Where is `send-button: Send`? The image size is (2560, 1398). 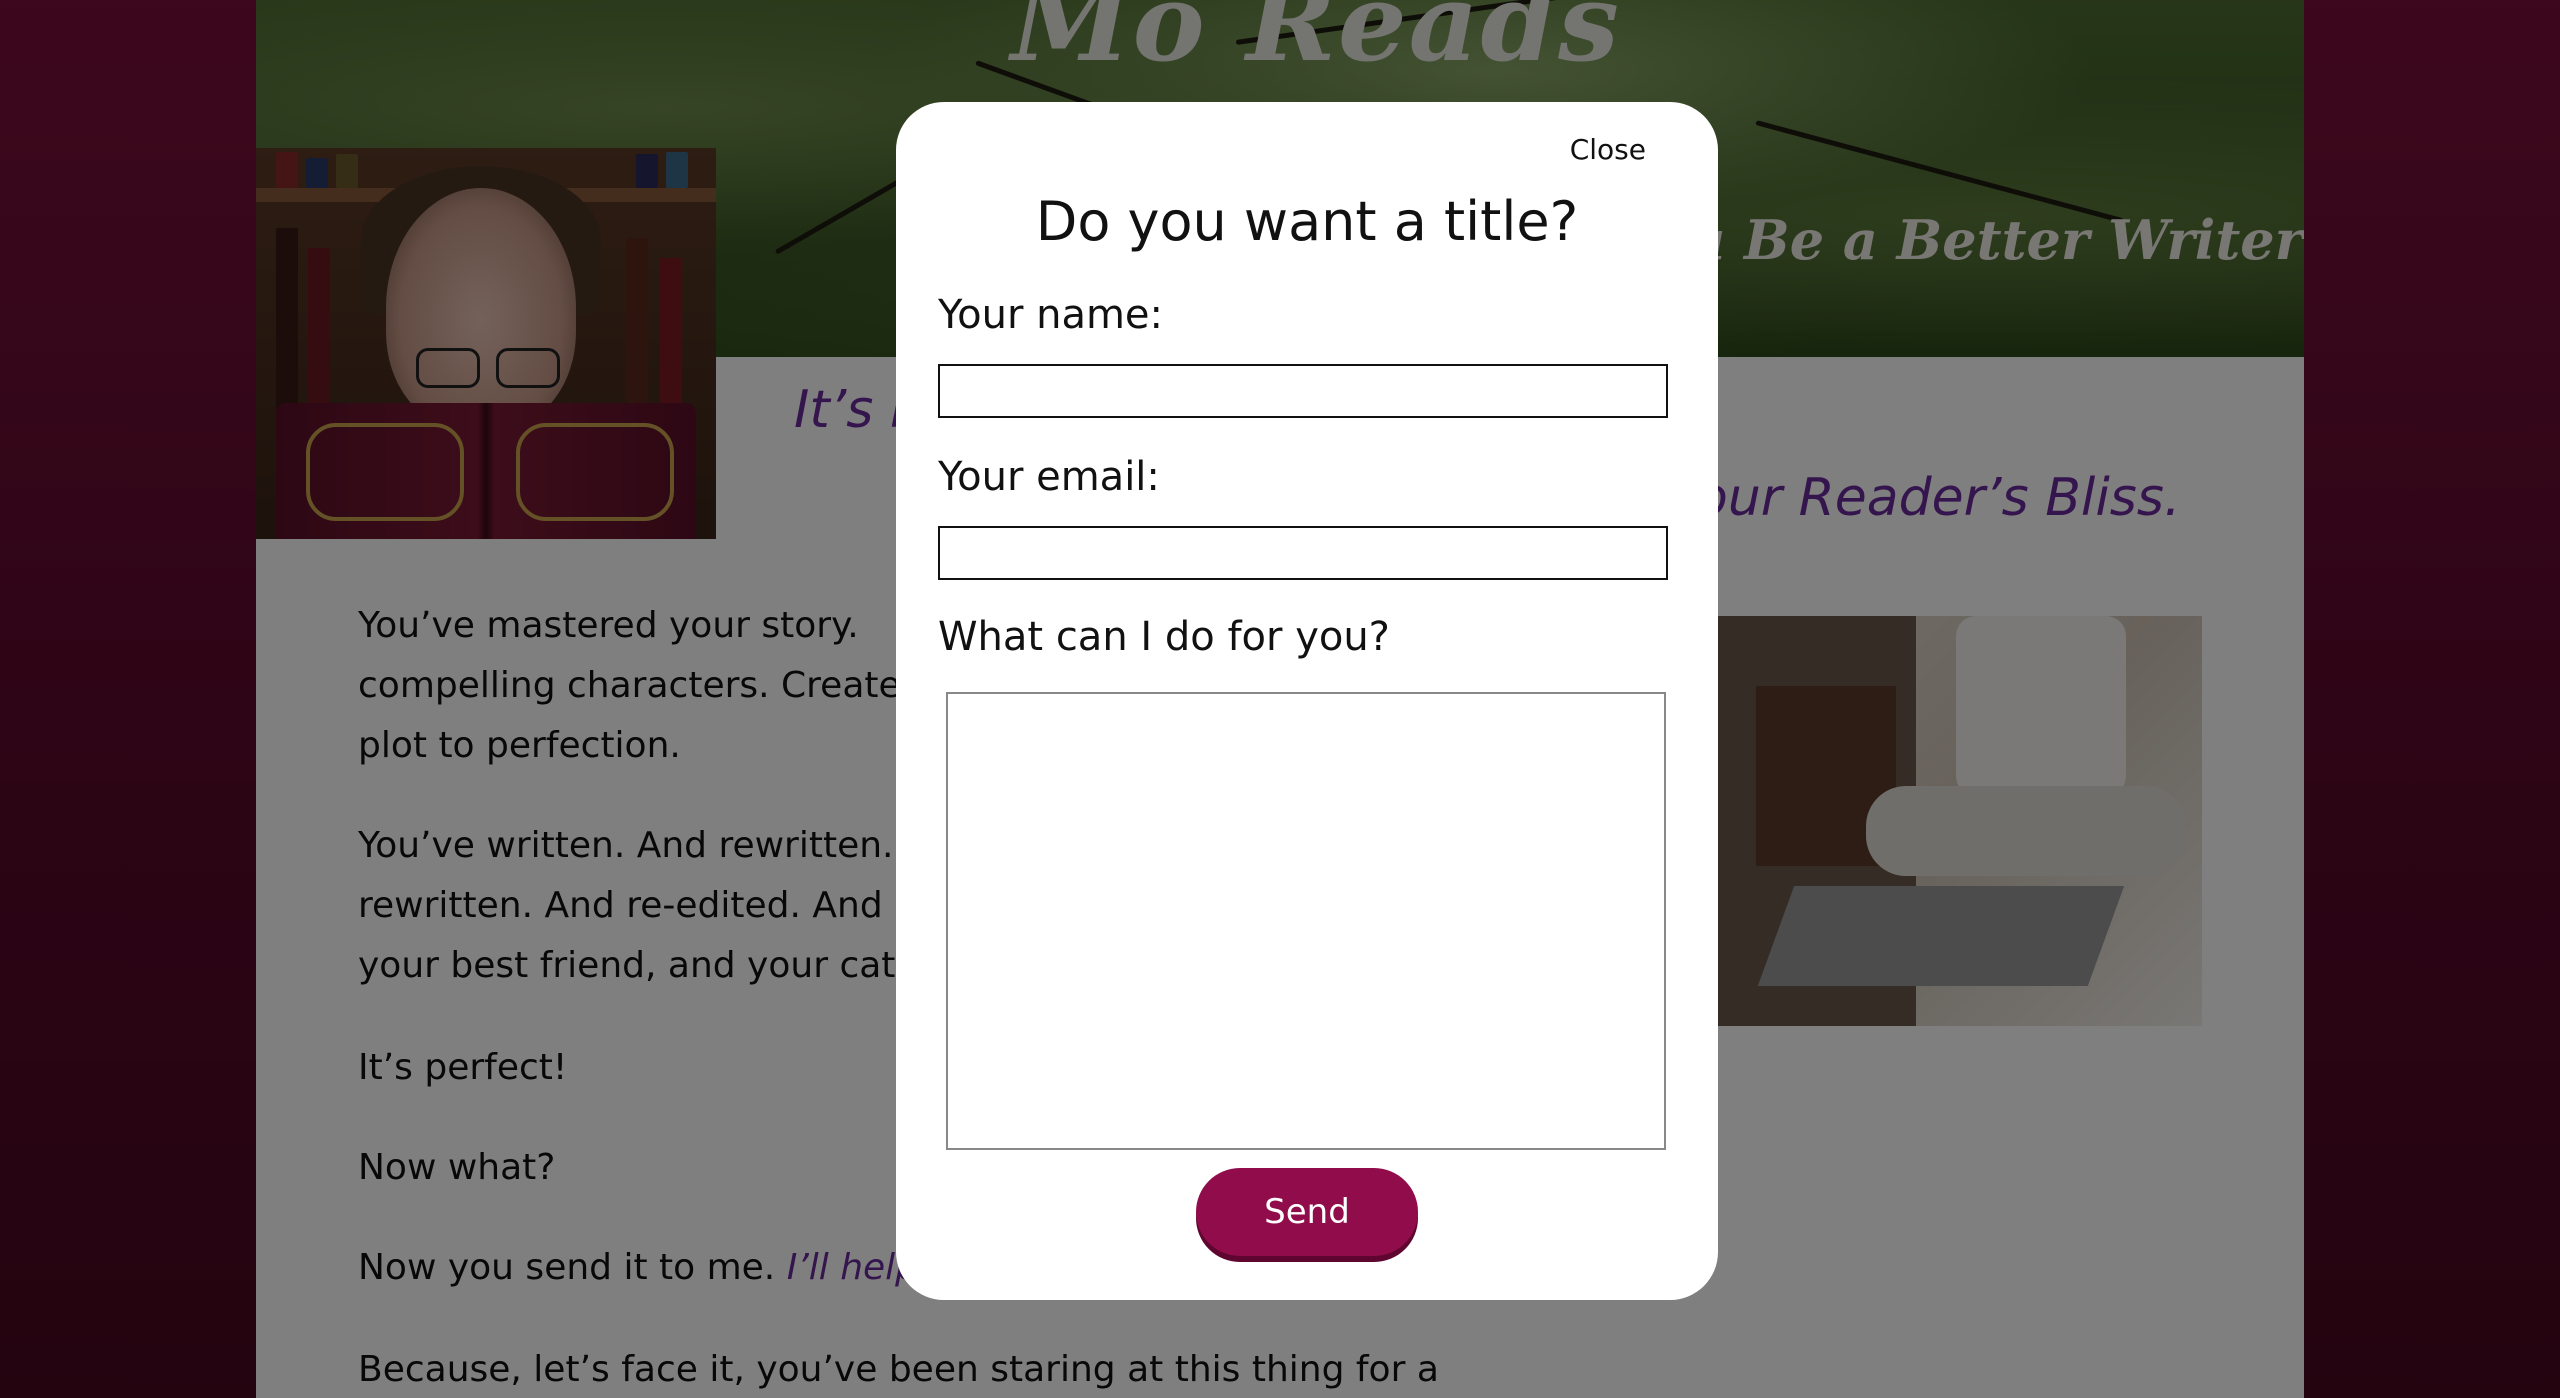
send-button: Send is located at coordinates (1307, 1212).